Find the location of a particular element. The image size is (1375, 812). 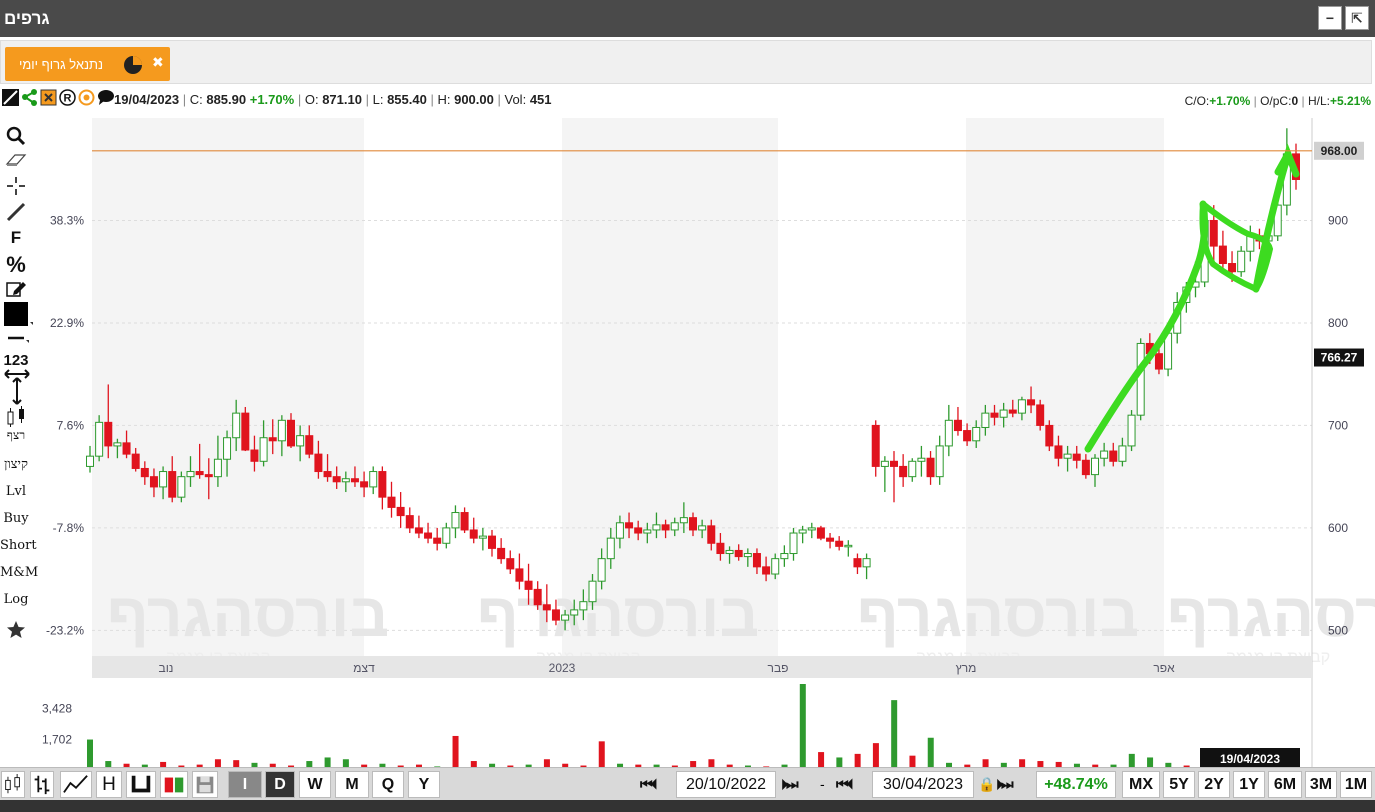

end-forward-icon: ⏵⏭ is located at coordinates (1005, 784).